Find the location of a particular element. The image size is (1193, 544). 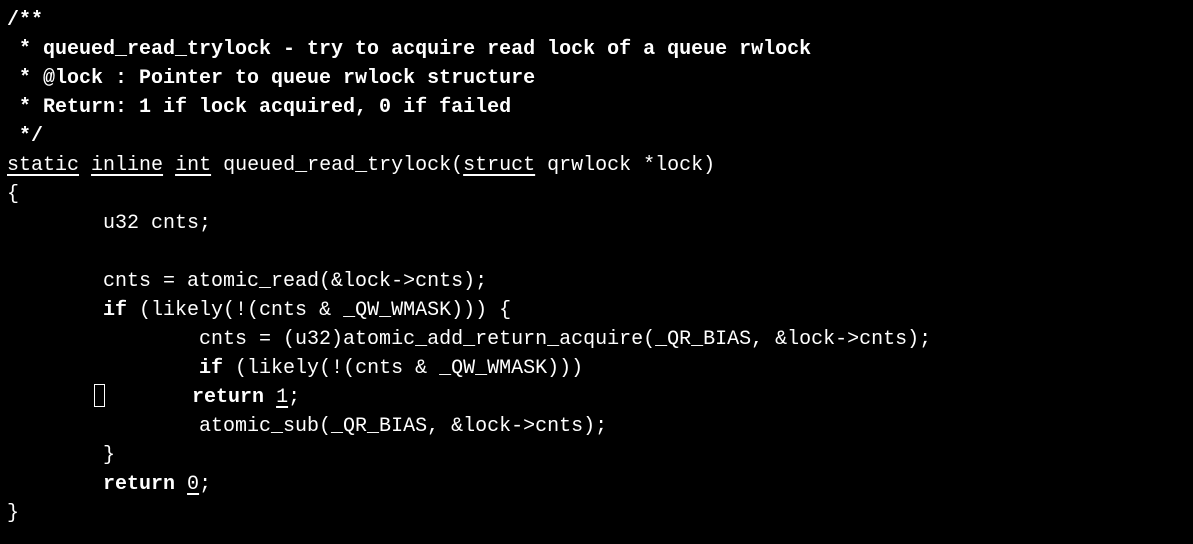

code-token: { is located at coordinates (13, 194).